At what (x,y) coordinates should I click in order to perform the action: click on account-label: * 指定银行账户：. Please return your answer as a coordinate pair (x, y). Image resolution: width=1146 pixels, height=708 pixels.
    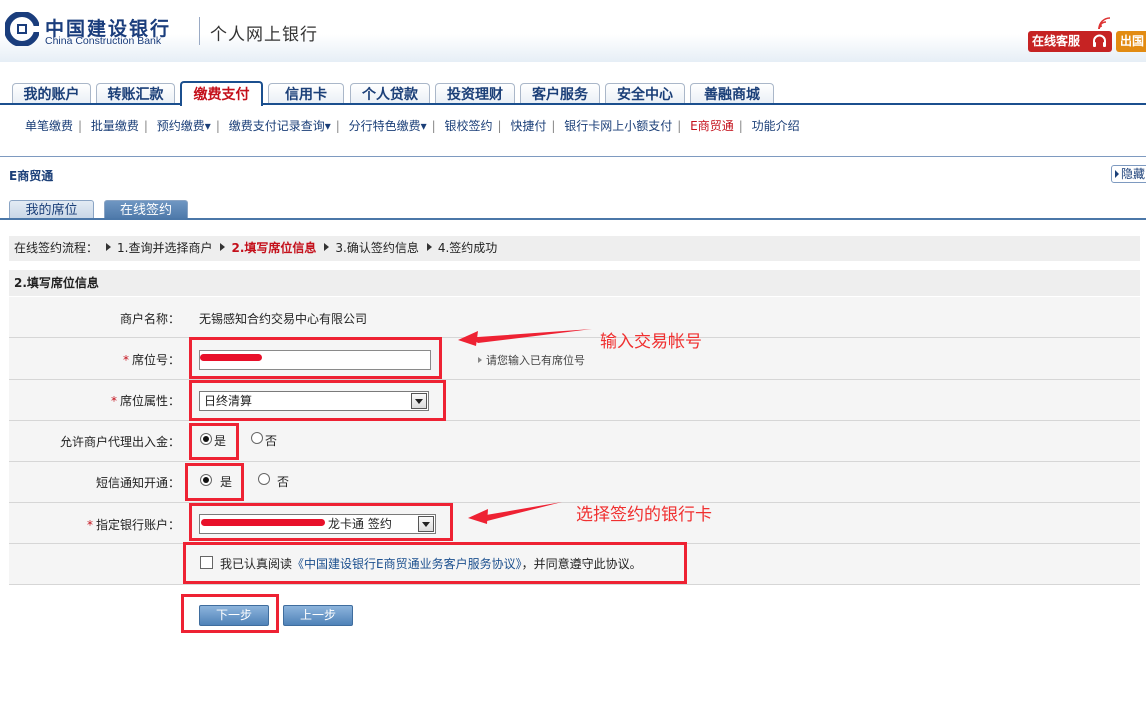
    Looking at the image, I should click on (133, 524).